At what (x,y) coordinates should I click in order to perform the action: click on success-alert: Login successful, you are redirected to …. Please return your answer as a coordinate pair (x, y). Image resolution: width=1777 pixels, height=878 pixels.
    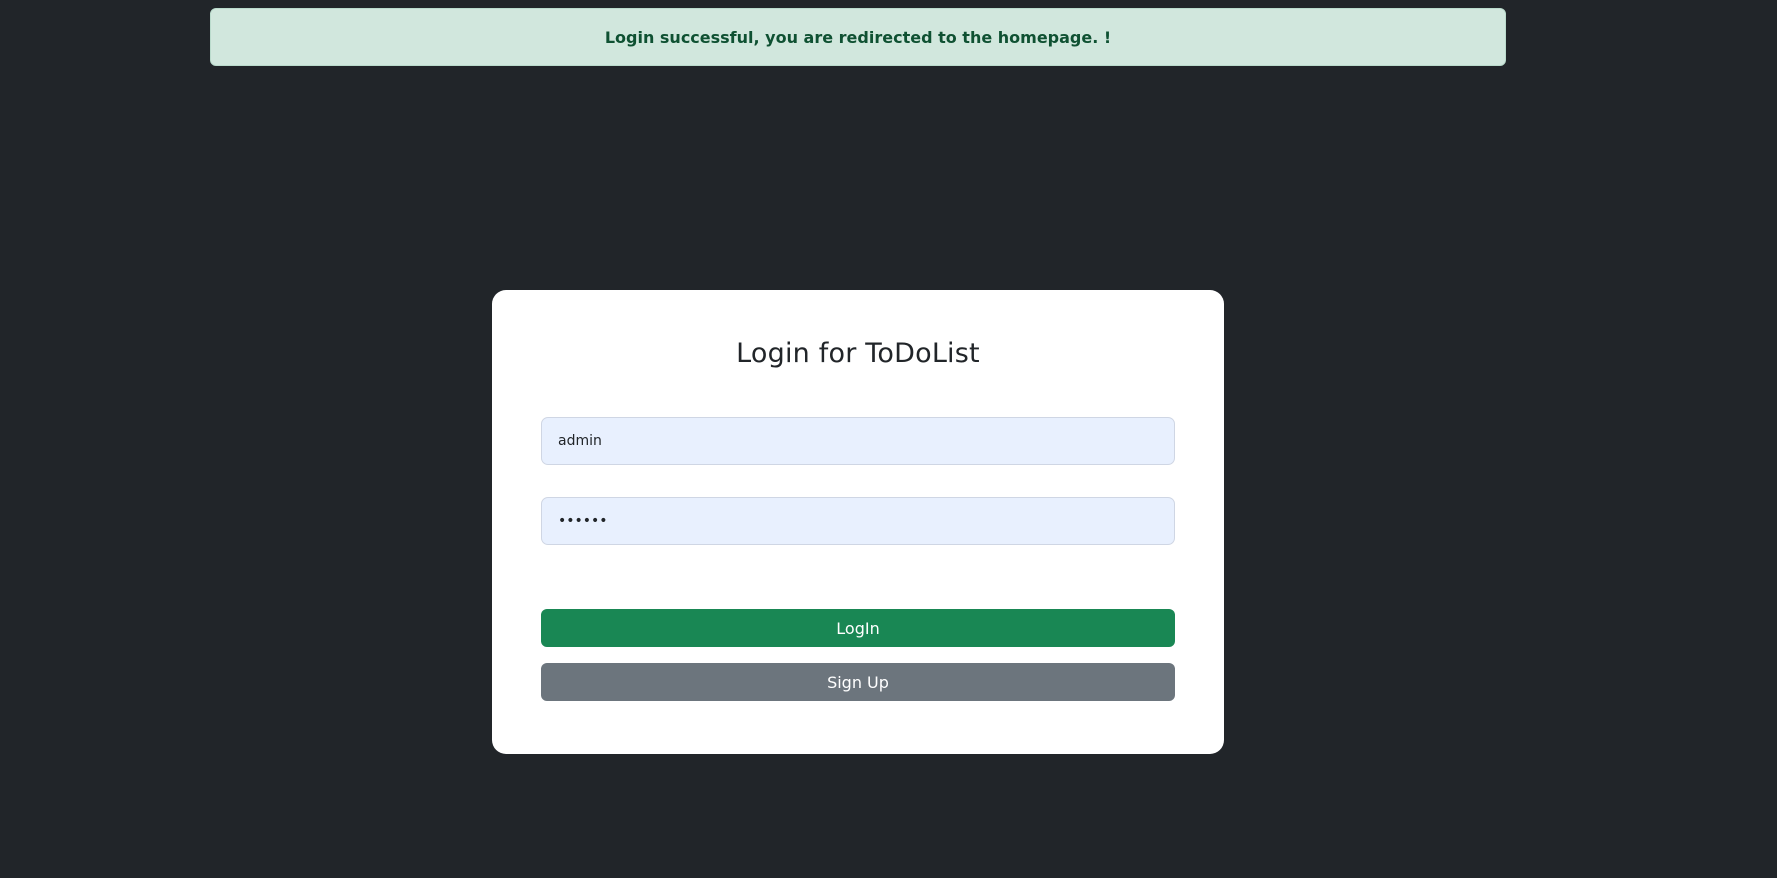
    Looking at the image, I should click on (858, 37).